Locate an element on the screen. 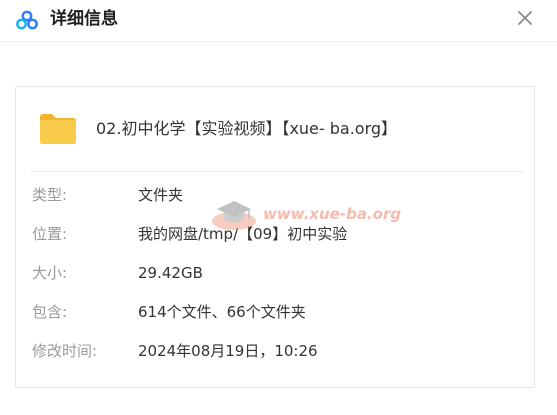  detail-row-type: 类型: 文件夹 is located at coordinates (279, 195).